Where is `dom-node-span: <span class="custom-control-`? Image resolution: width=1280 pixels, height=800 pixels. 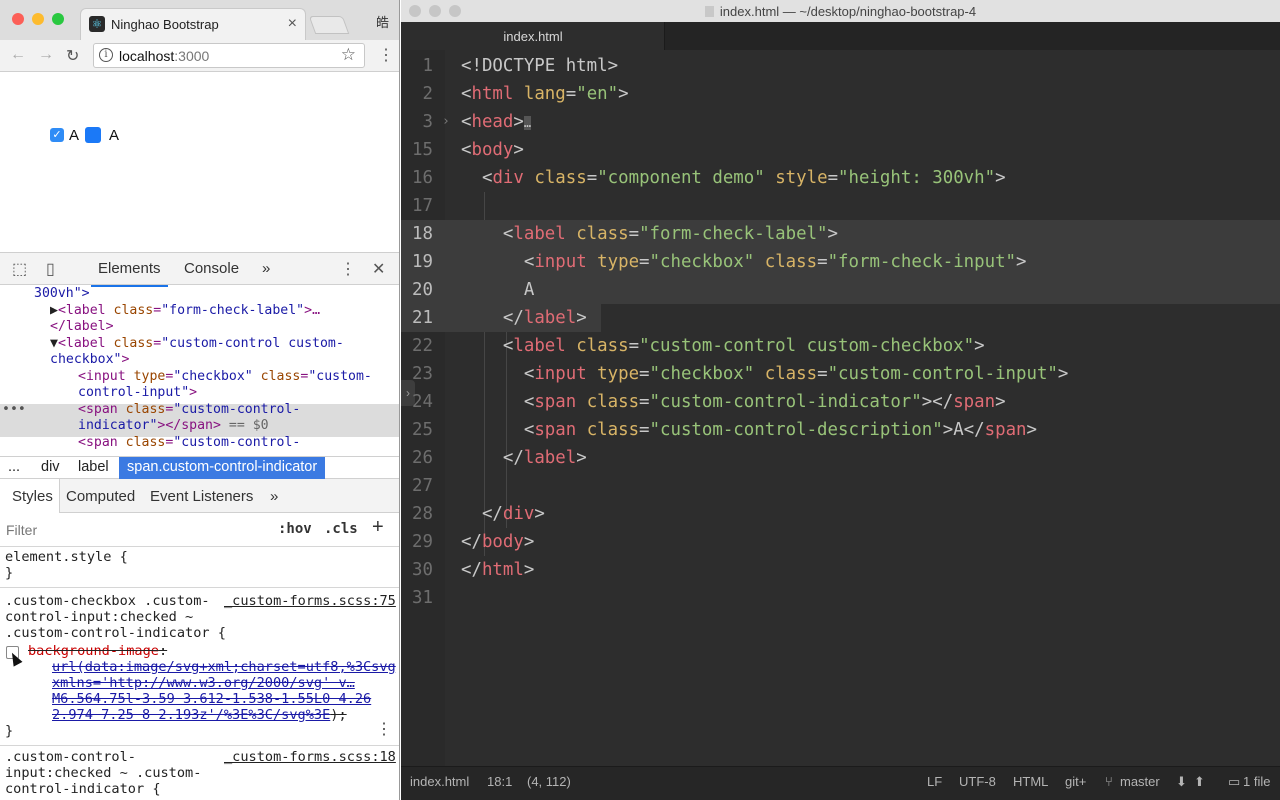 dom-node-span: <span class="custom-control- is located at coordinates (189, 443).